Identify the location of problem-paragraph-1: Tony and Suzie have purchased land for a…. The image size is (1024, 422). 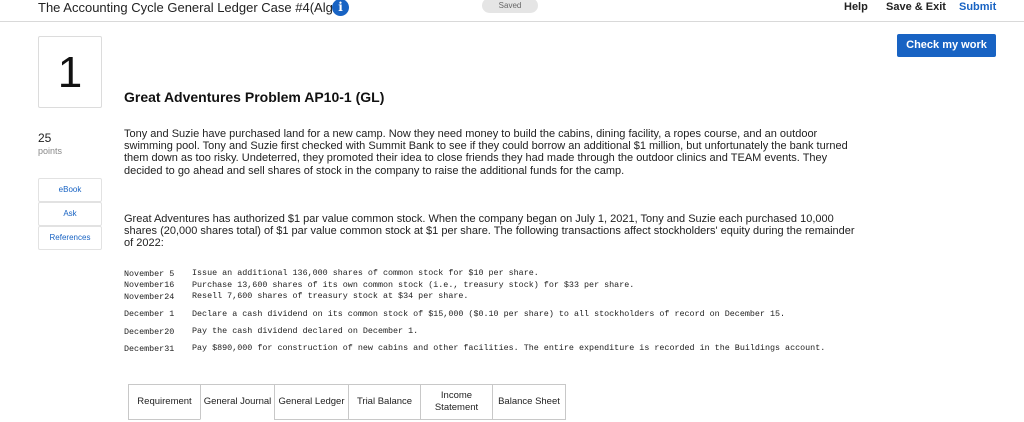
(486, 152).